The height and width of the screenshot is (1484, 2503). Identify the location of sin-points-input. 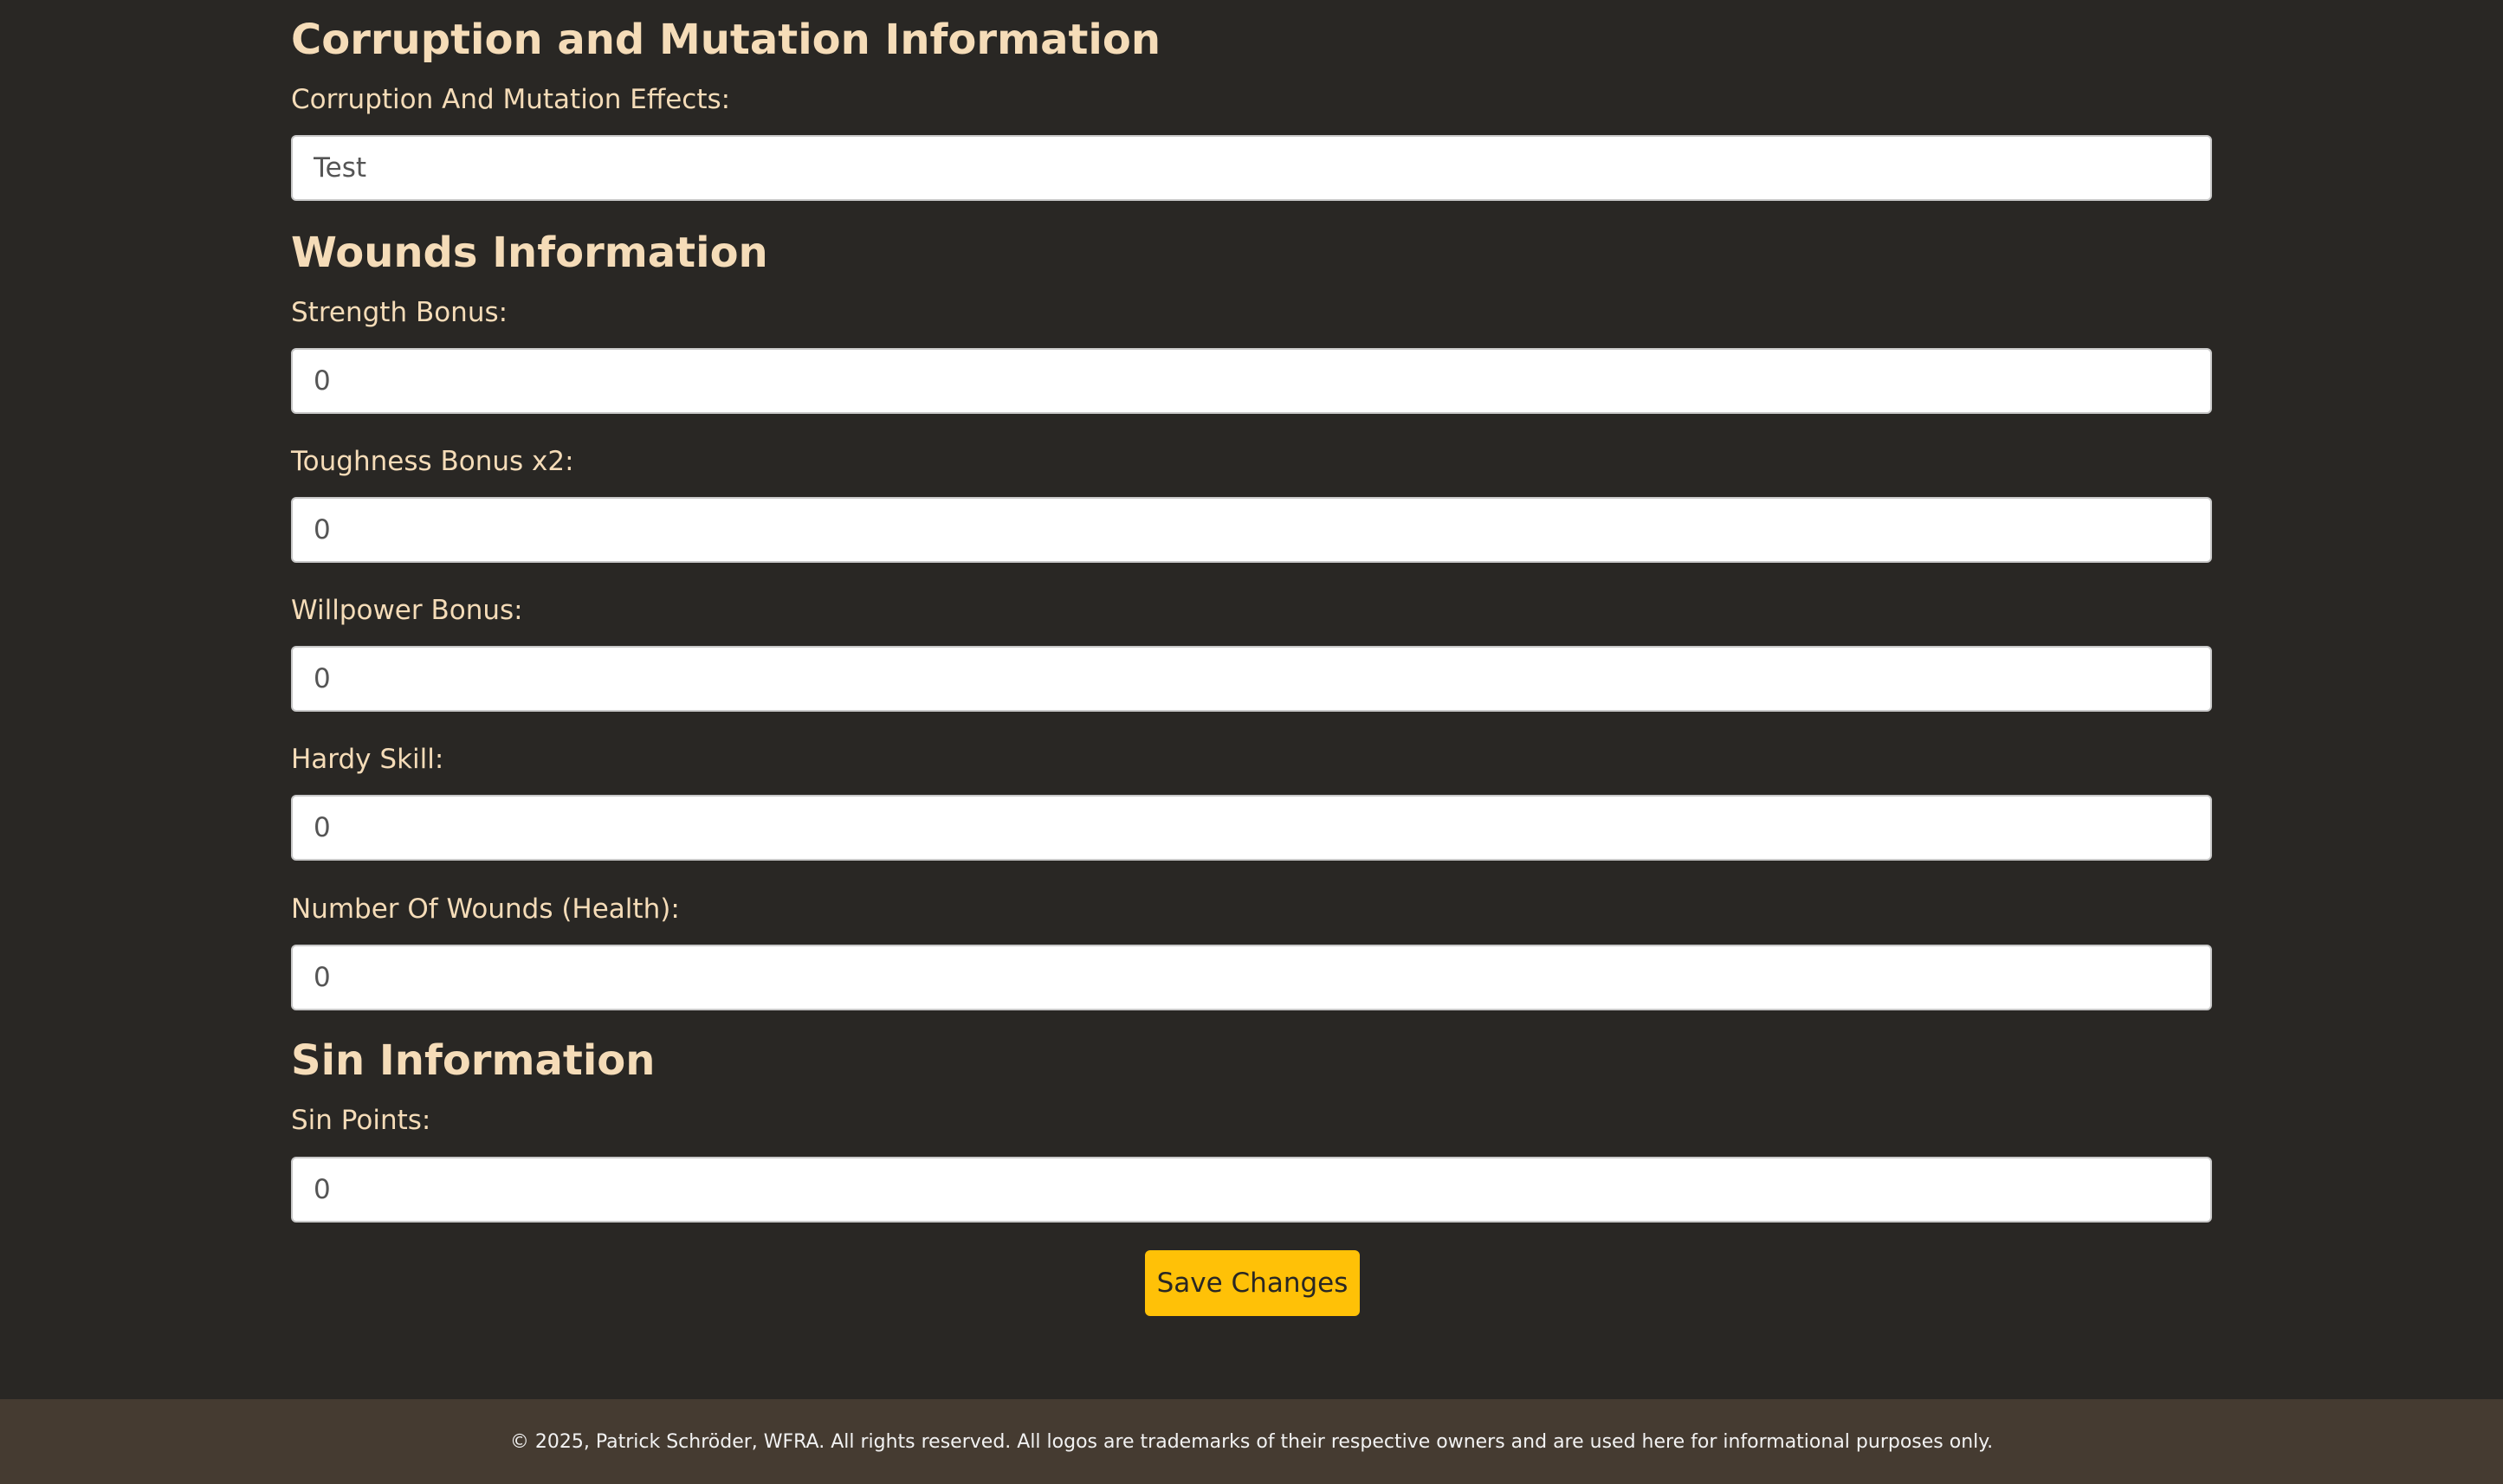
(1251, 1190).